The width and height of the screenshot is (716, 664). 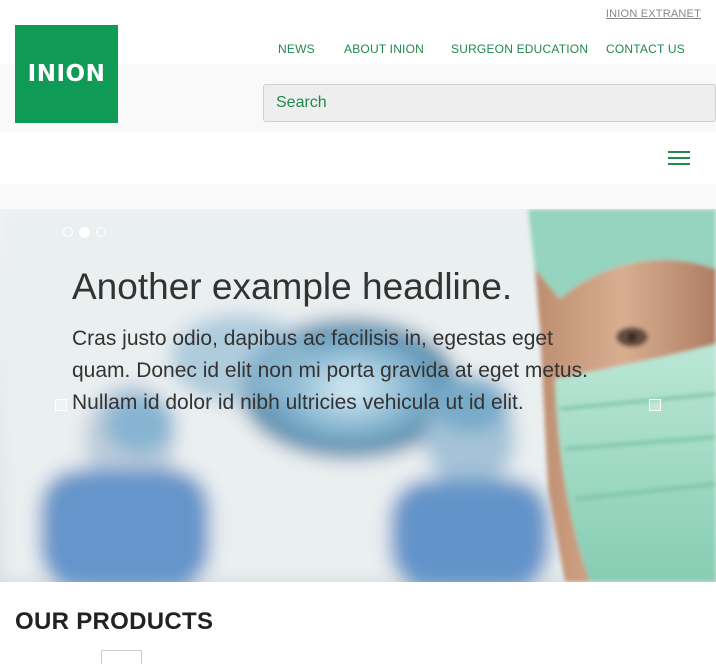 What do you see at coordinates (121, 657) in the screenshot?
I see `product-card` at bounding box center [121, 657].